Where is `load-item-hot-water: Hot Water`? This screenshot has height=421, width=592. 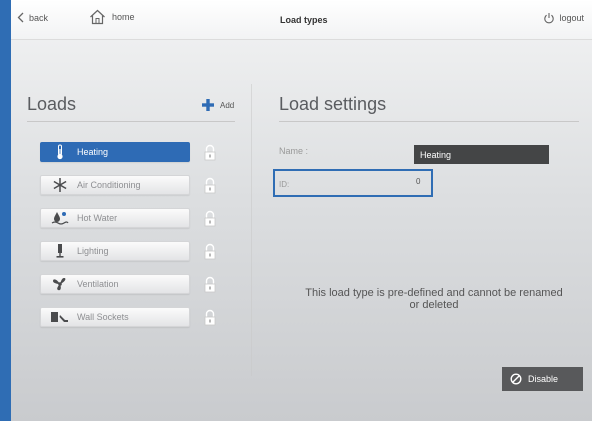 load-item-hot-water: Hot Water is located at coordinates (135, 218).